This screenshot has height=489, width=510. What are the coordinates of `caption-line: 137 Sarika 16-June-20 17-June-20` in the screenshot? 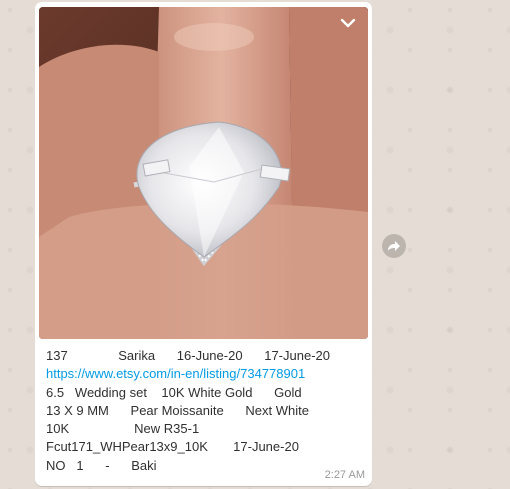 It's located at (188, 355).